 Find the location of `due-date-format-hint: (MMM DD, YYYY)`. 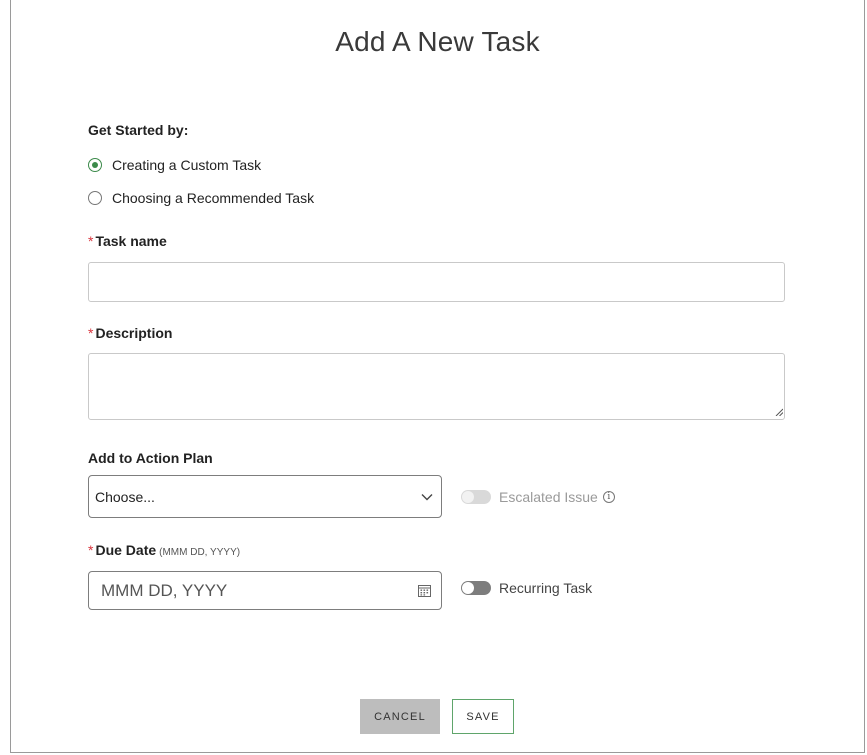

due-date-format-hint: (MMM DD, YYYY) is located at coordinates (200, 552).